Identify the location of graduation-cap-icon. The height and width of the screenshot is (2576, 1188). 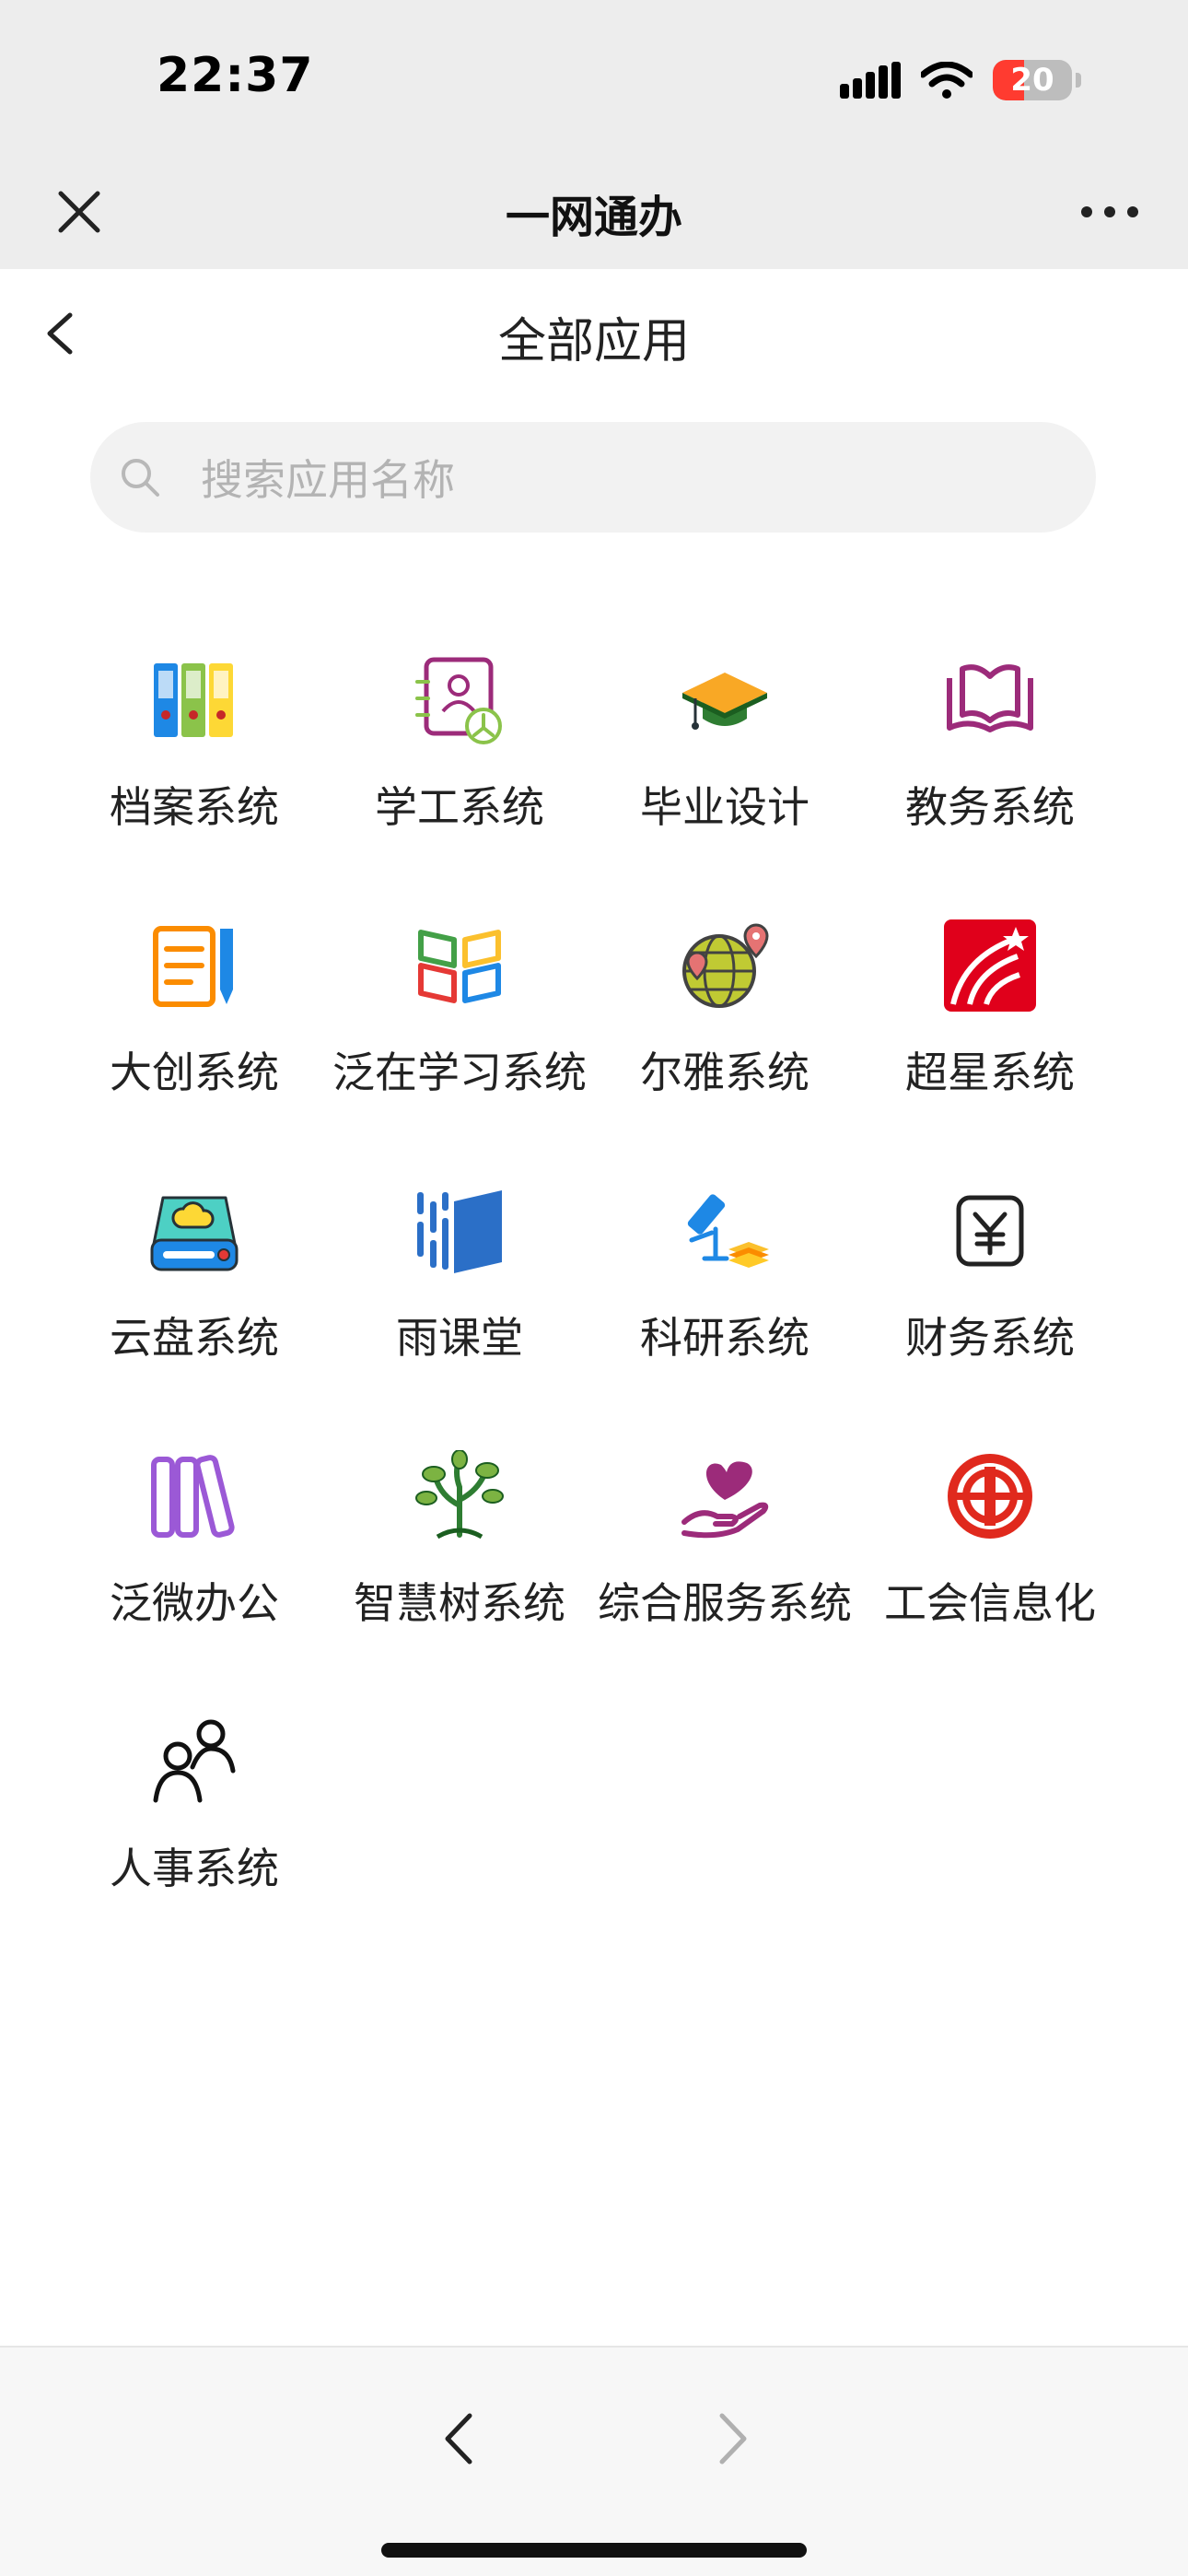
(724, 701).